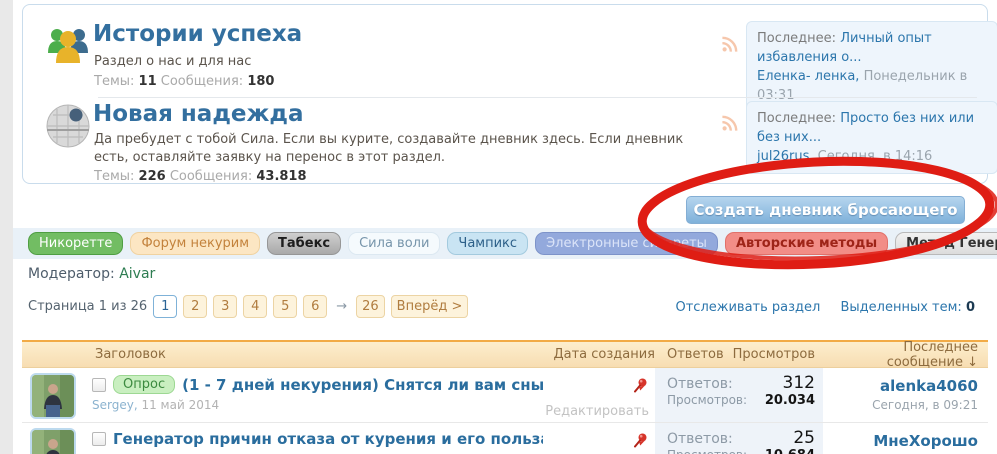  Describe the element at coordinates (875, 156) in the screenshot. I see `last-post-time: Сегодня, в 14:16` at that location.